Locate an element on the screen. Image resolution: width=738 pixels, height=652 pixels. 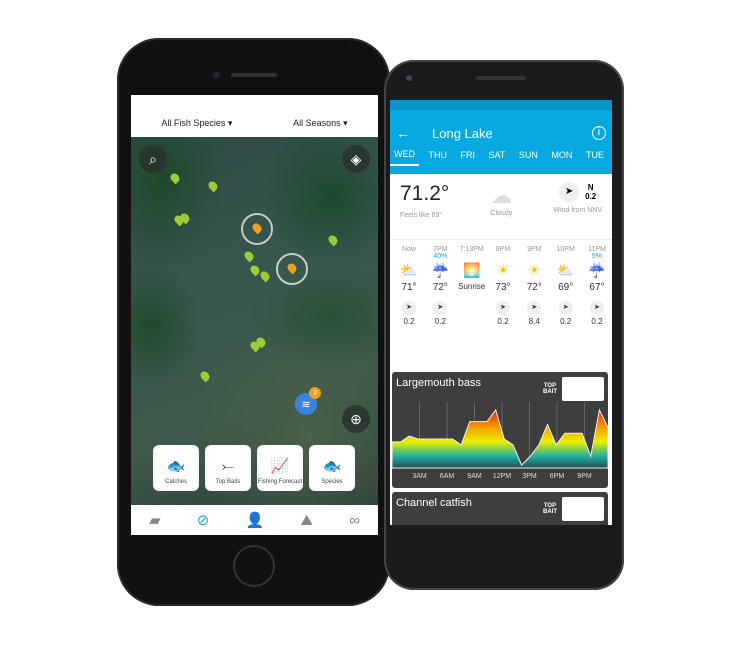
profile-icon: 👤 is located at coordinates (255, 520).